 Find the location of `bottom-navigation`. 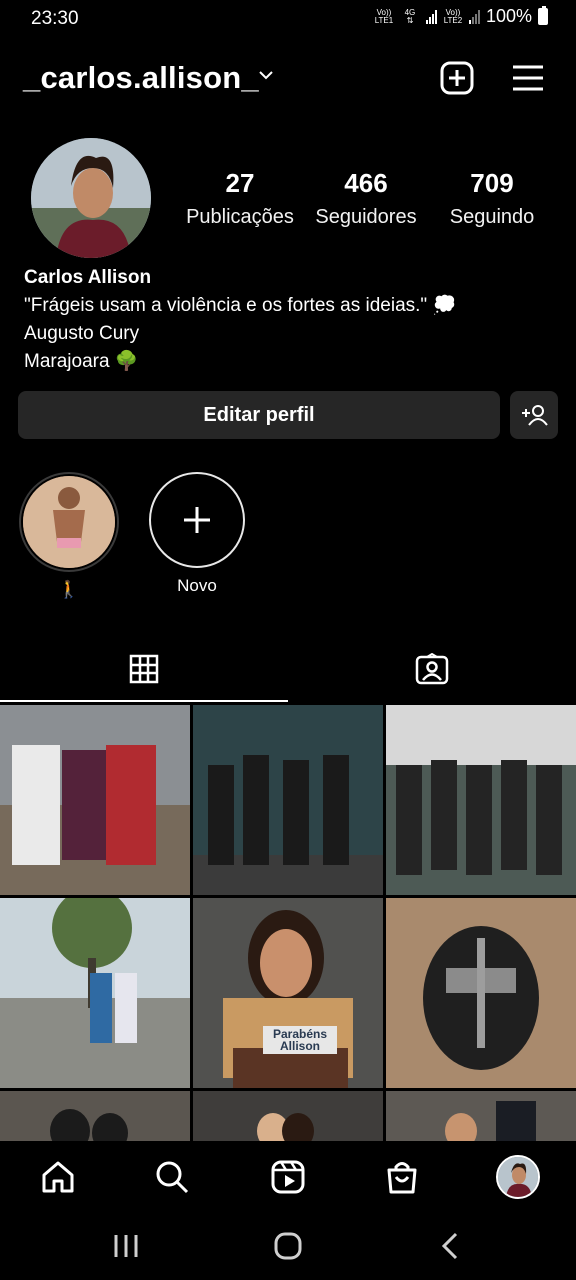

bottom-navigation is located at coordinates (288, 1175).